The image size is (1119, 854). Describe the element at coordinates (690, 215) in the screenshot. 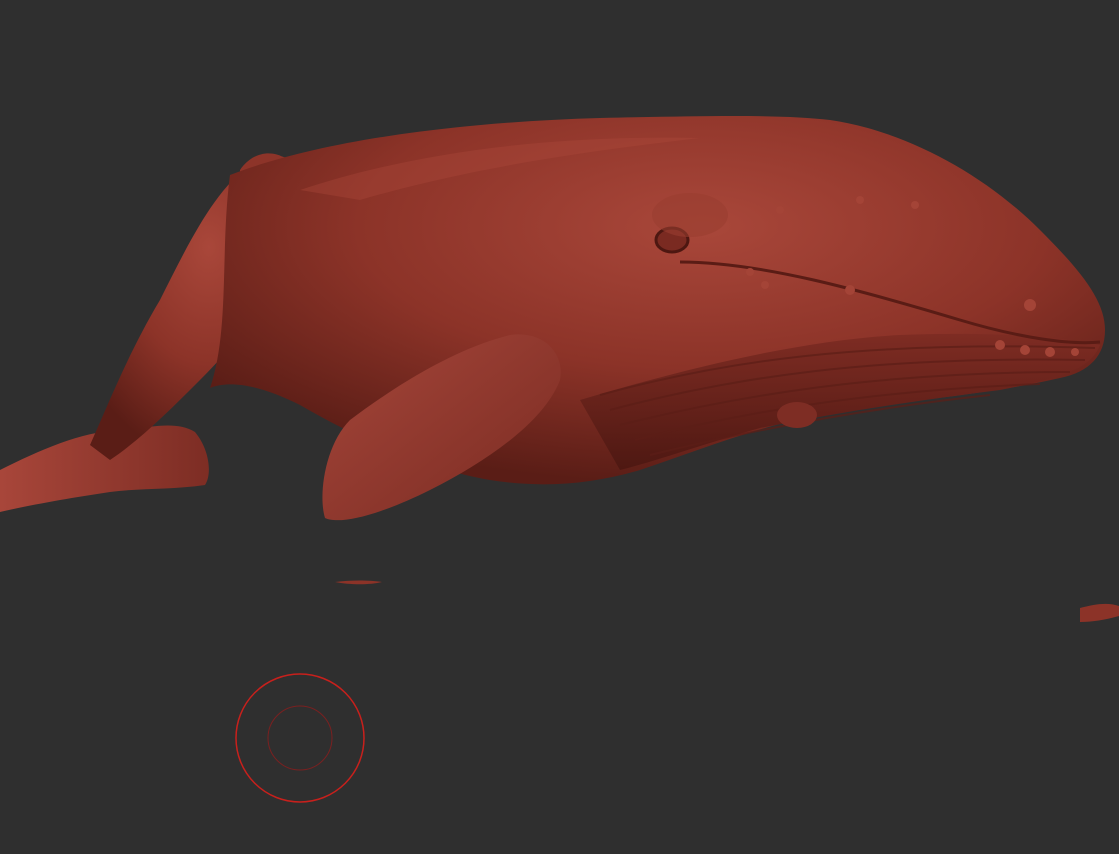

I see `whale-eye-ridge` at that location.